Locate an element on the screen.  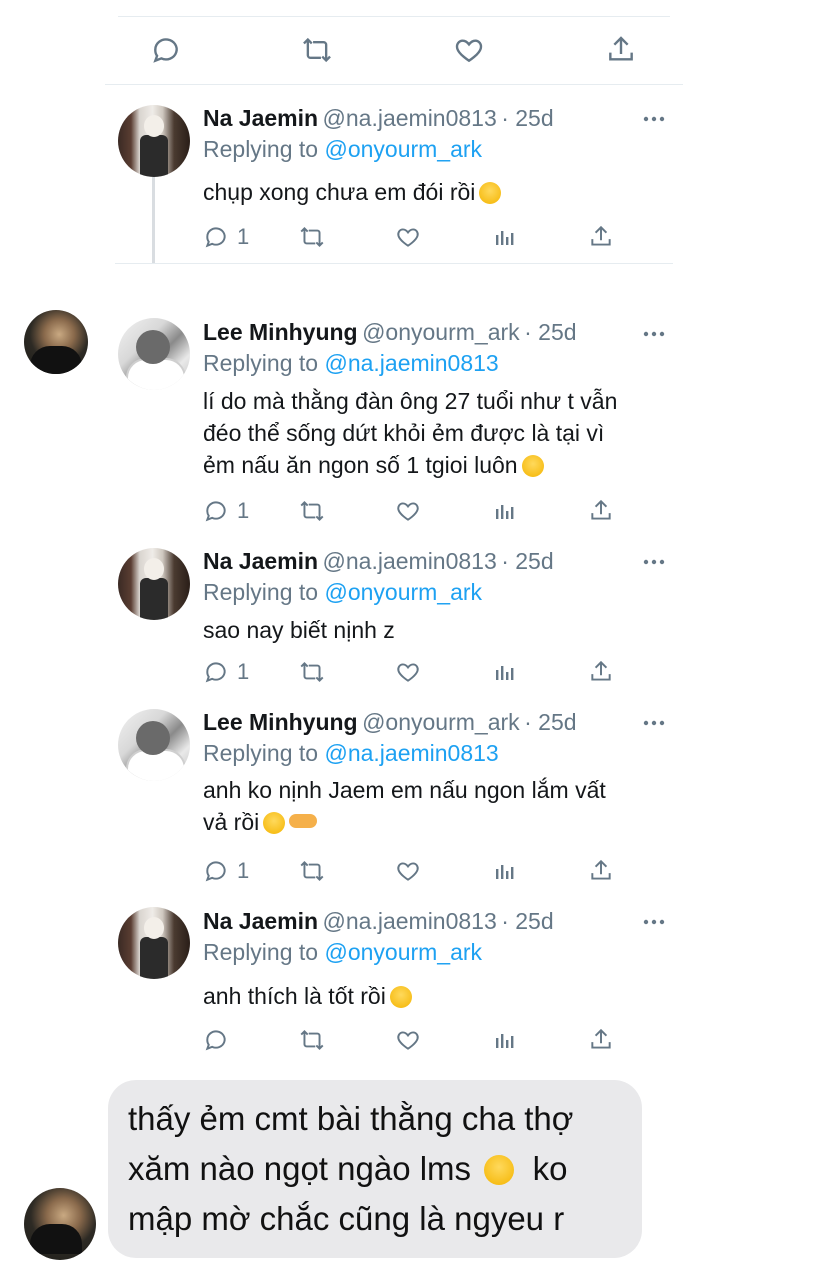
tweet-text: sao nay biết nịnh z is located at coordinates (438, 630).